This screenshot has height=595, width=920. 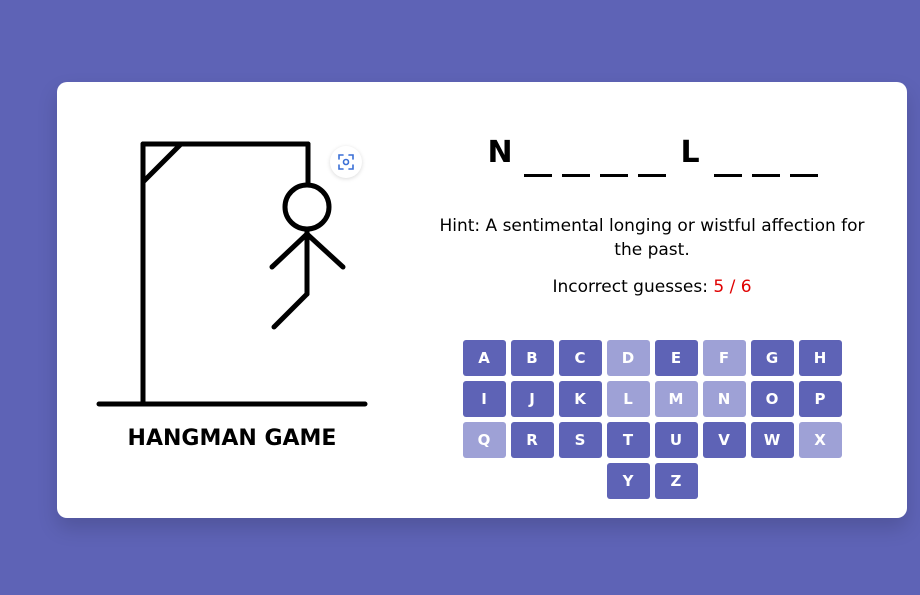 What do you see at coordinates (346, 162) in the screenshot?
I see `screen-capture-icon` at bounding box center [346, 162].